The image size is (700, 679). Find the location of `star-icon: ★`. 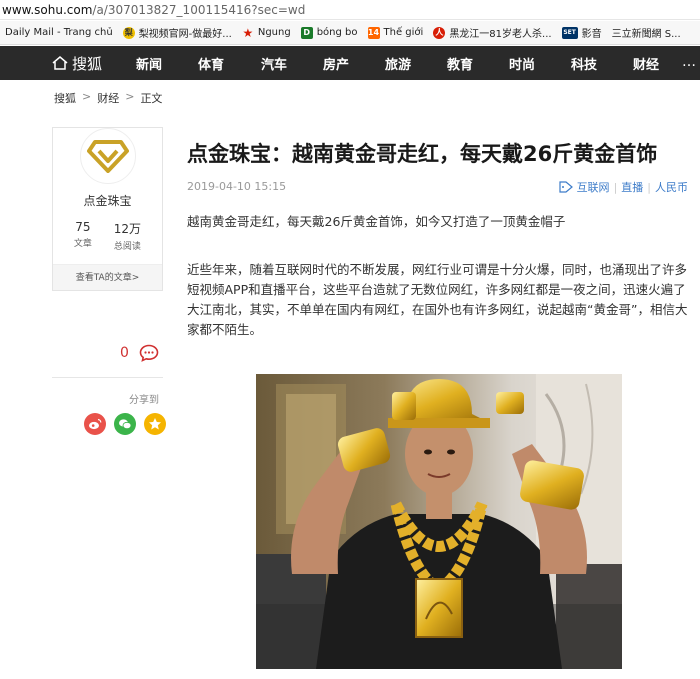

star-icon: ★ is located at coordinates (248, 32).